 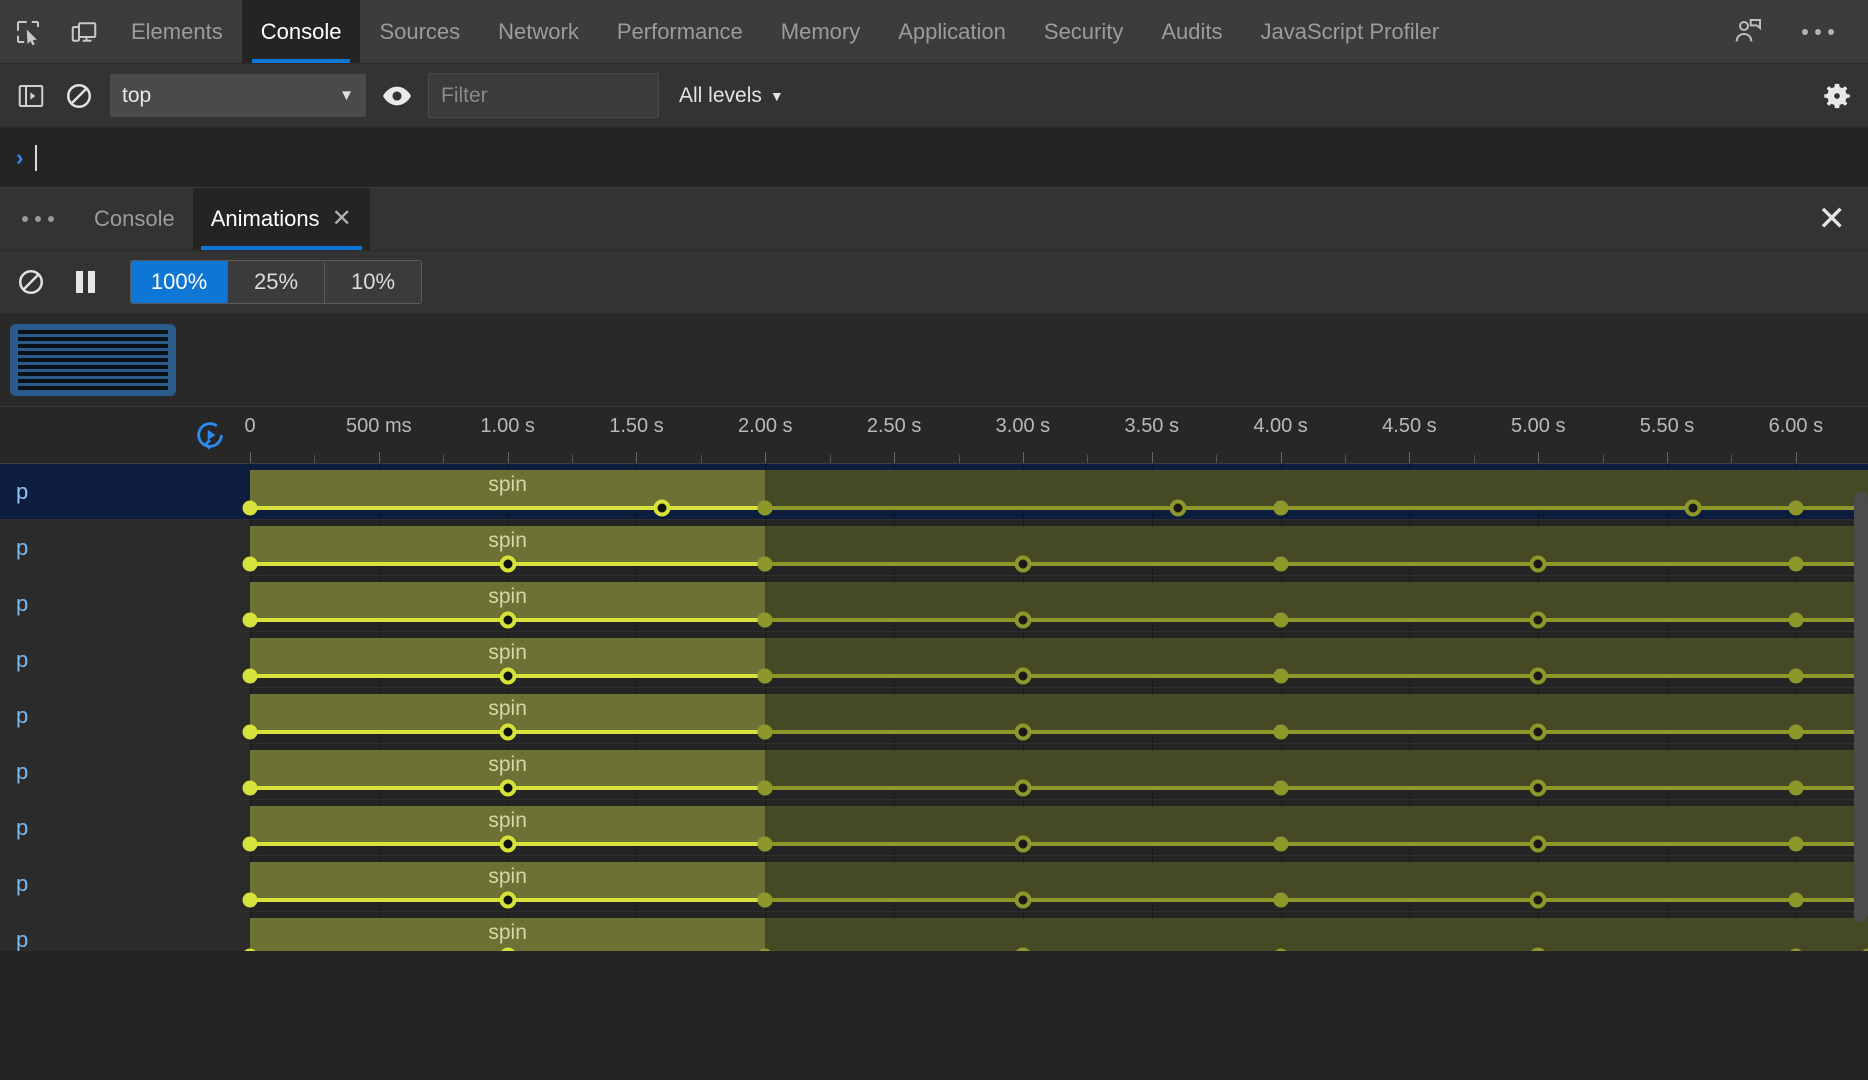 What do you see at coordinates (281, 219) in the screenshot?
I see `drawer-tab-animations: Animations ✕` at bounding box center [281, 219].